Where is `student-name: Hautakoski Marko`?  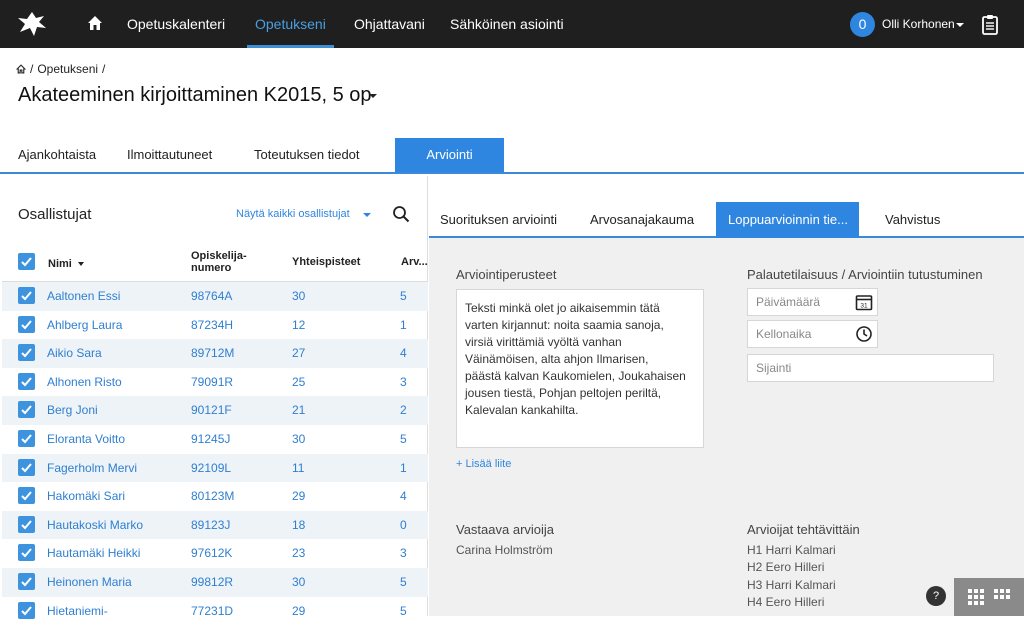
student-name: Hautakoski Marko is located at coordinates (95, 525).